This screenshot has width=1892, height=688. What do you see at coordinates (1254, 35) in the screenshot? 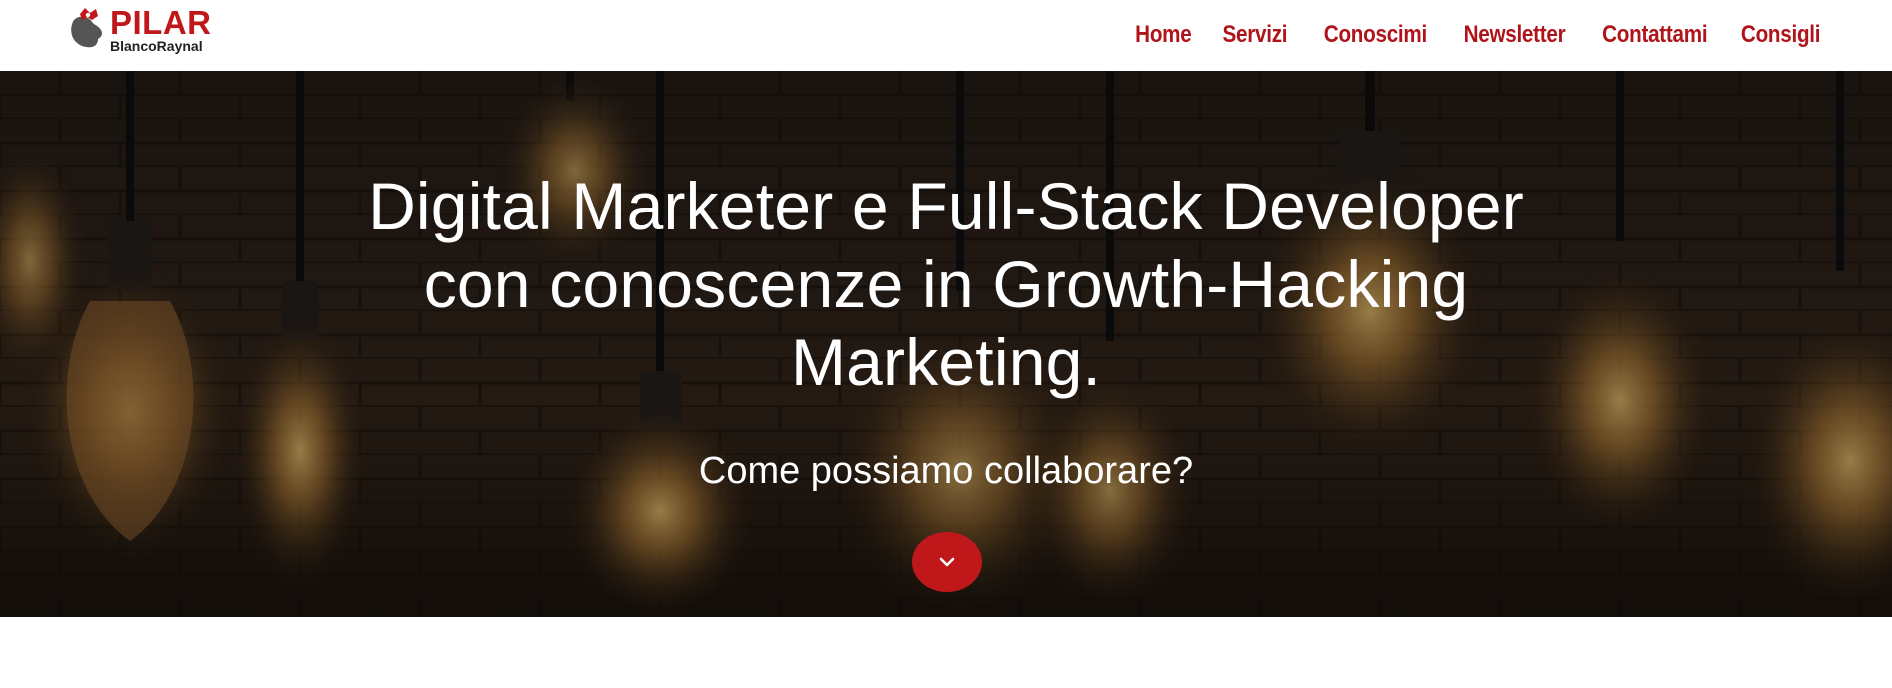
I see `nav-servizi: Servizi` at bounding box center [1254, 35].